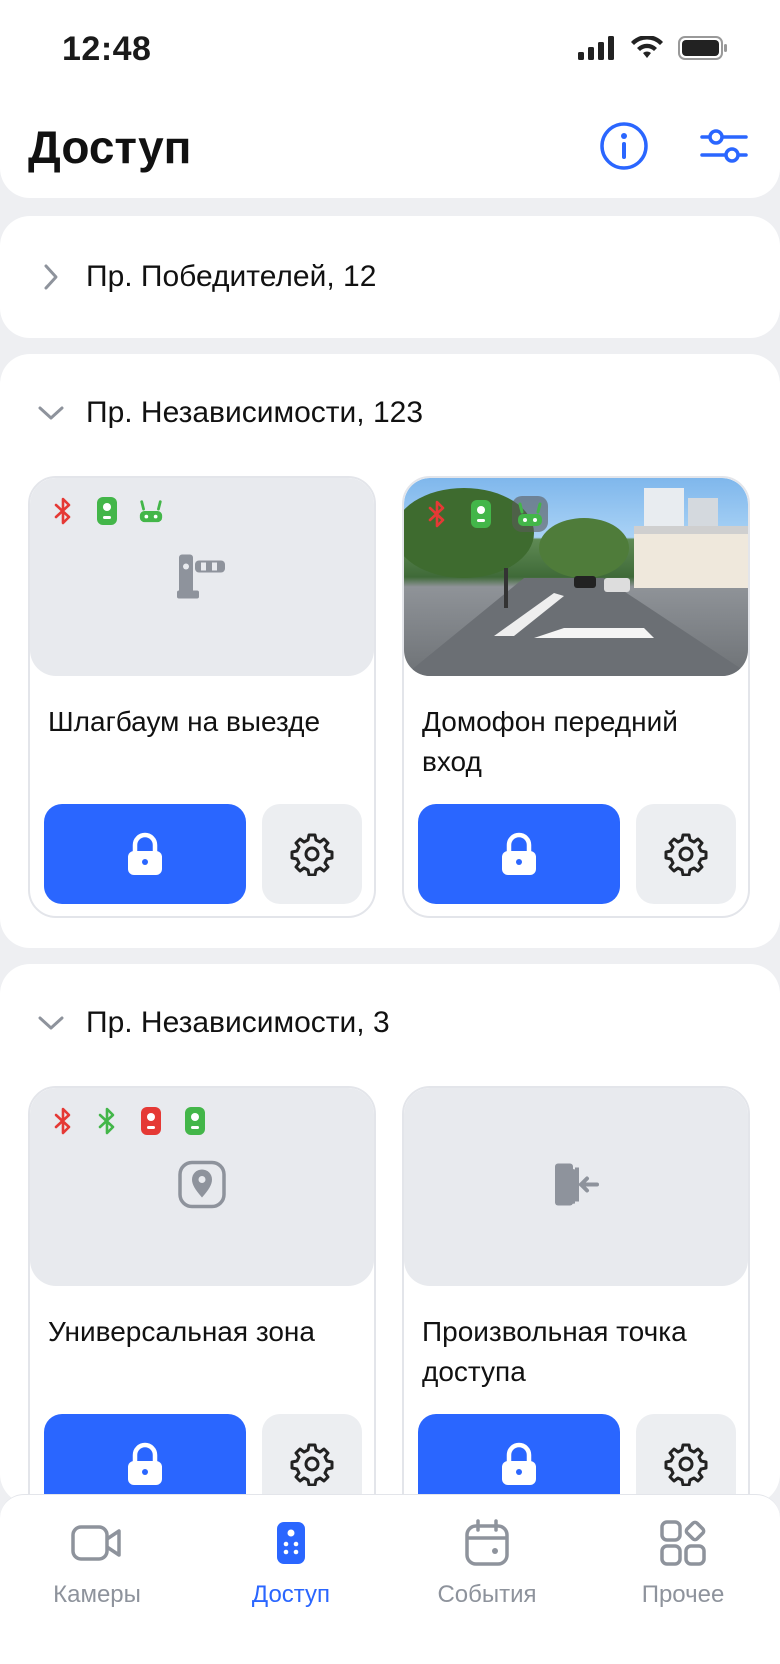 This screenshot has height=1664, width=780. What do you see at coordinates (291, 1543) in the screenshot?
I see `remote-icon` at bounding box center [291, 1543].